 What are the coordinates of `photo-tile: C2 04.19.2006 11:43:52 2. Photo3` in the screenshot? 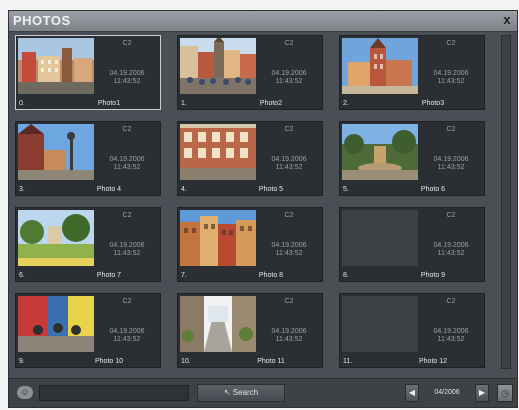 It's located at (412, 72).